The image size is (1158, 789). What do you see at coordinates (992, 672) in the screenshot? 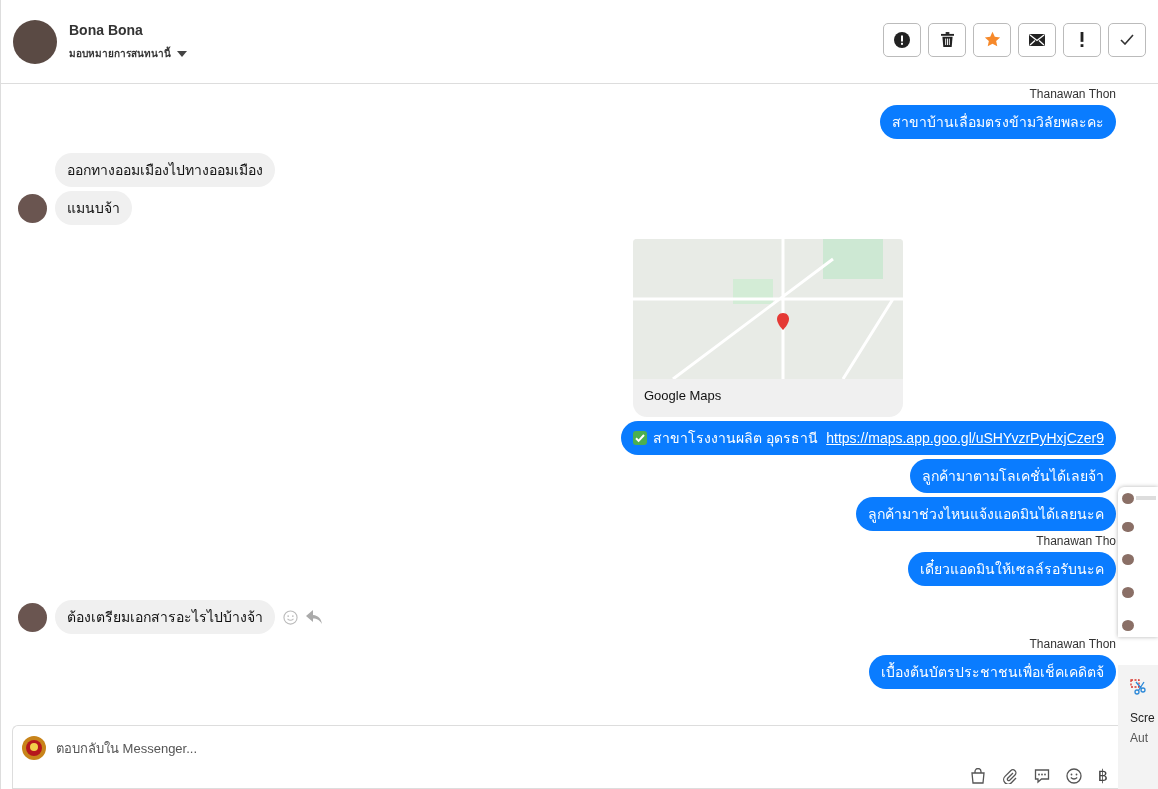
I see `message-bubble: เบื้องต้นบัตรประชาชนเพื่อเช็คเคดิตจ้` at bounding box center [992, 672].